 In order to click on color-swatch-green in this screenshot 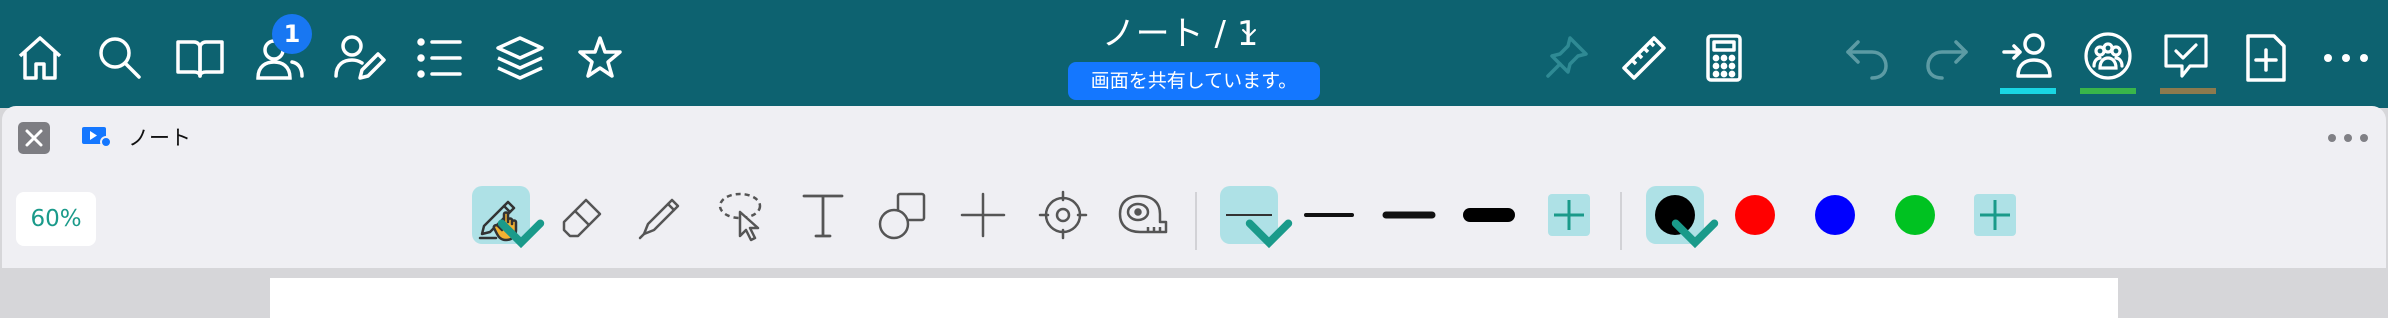, I will do `click(1915, 215)`.